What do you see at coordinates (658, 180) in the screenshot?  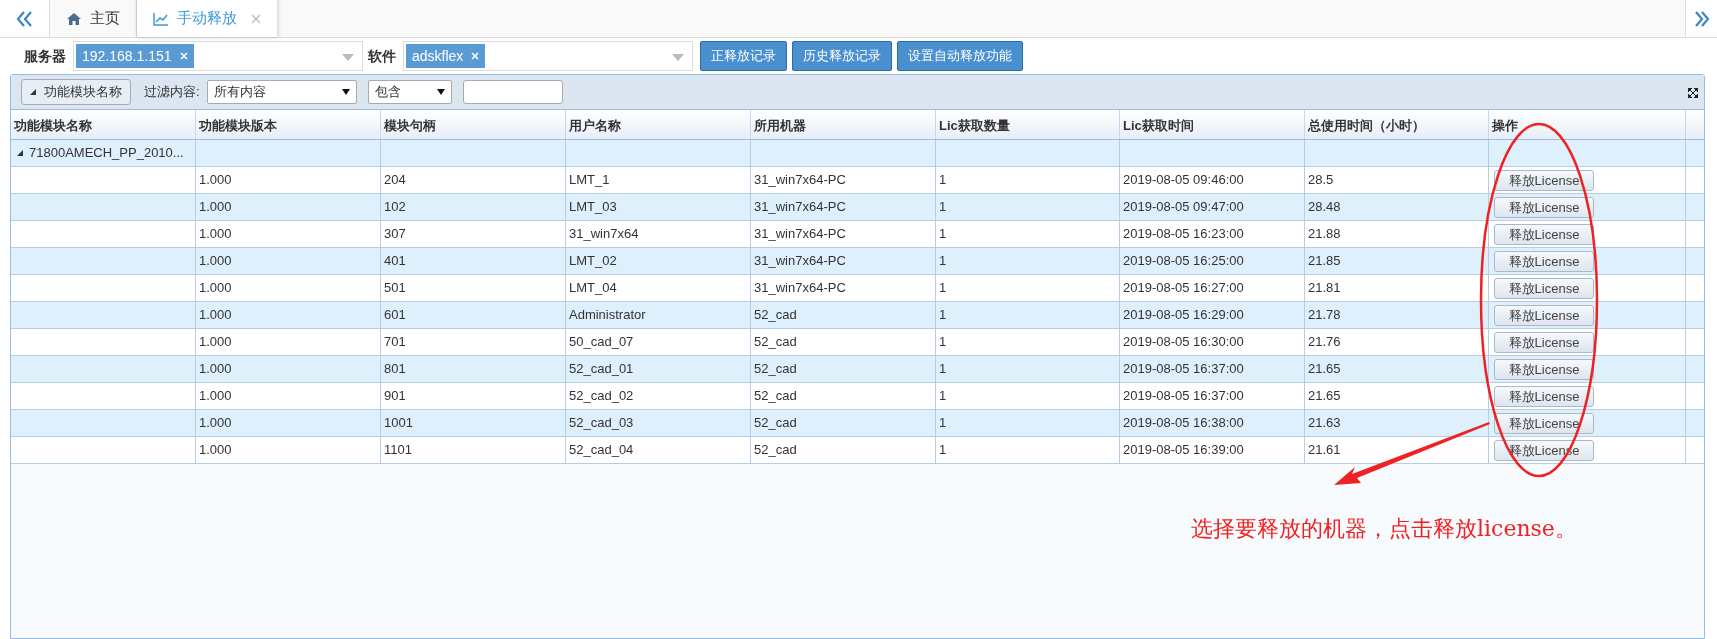 I see `table-cell: LMT_1` at bounding box center [658, 180].